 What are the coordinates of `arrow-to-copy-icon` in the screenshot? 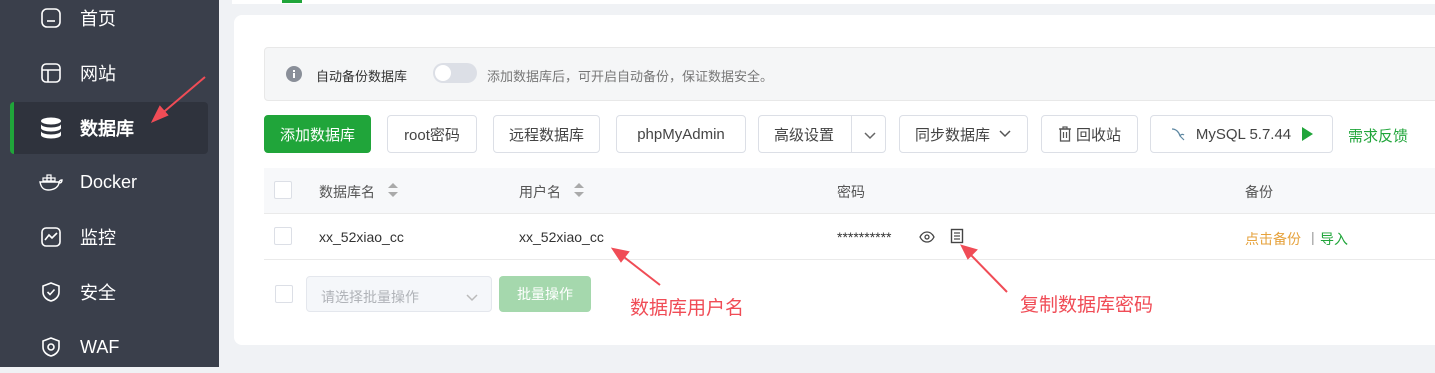 It's located at (987, 272).